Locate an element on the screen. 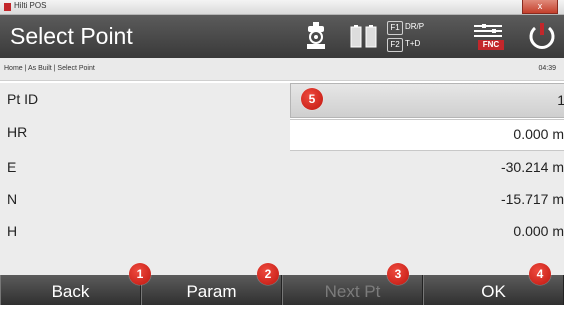 This screenshot has height=309, width=564. callout-badge-4: 4 is located at coordinates (540, 274).